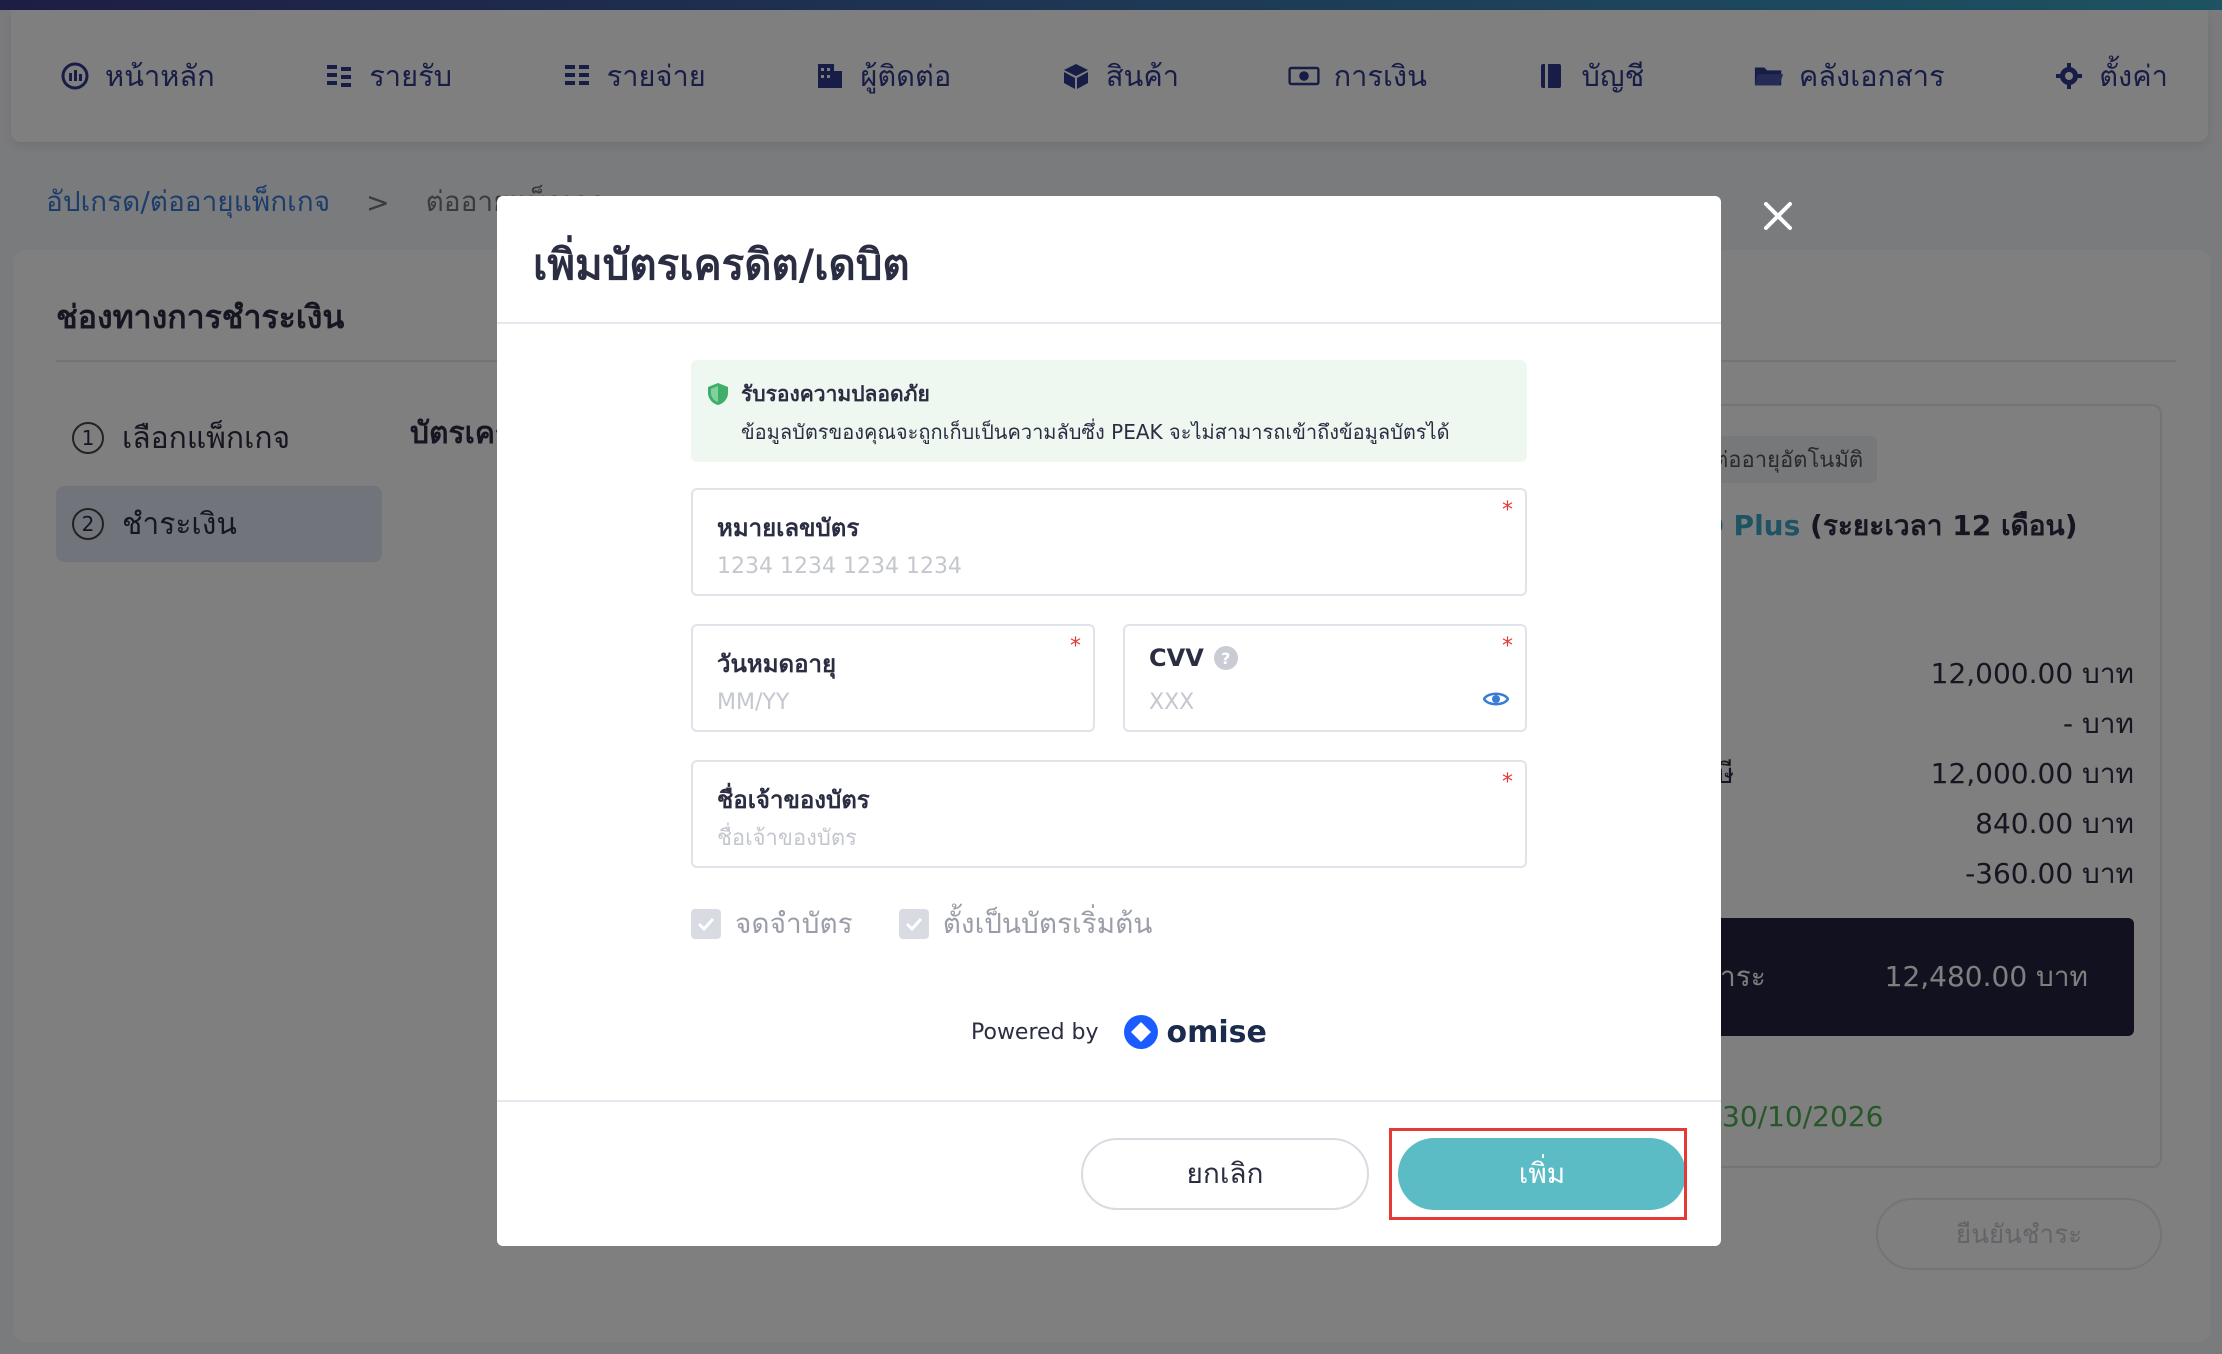 The width and height of the screenshot is (2222, 1354). I want to click on expiry-label: วันหมดอายุ, so click(777, 664).